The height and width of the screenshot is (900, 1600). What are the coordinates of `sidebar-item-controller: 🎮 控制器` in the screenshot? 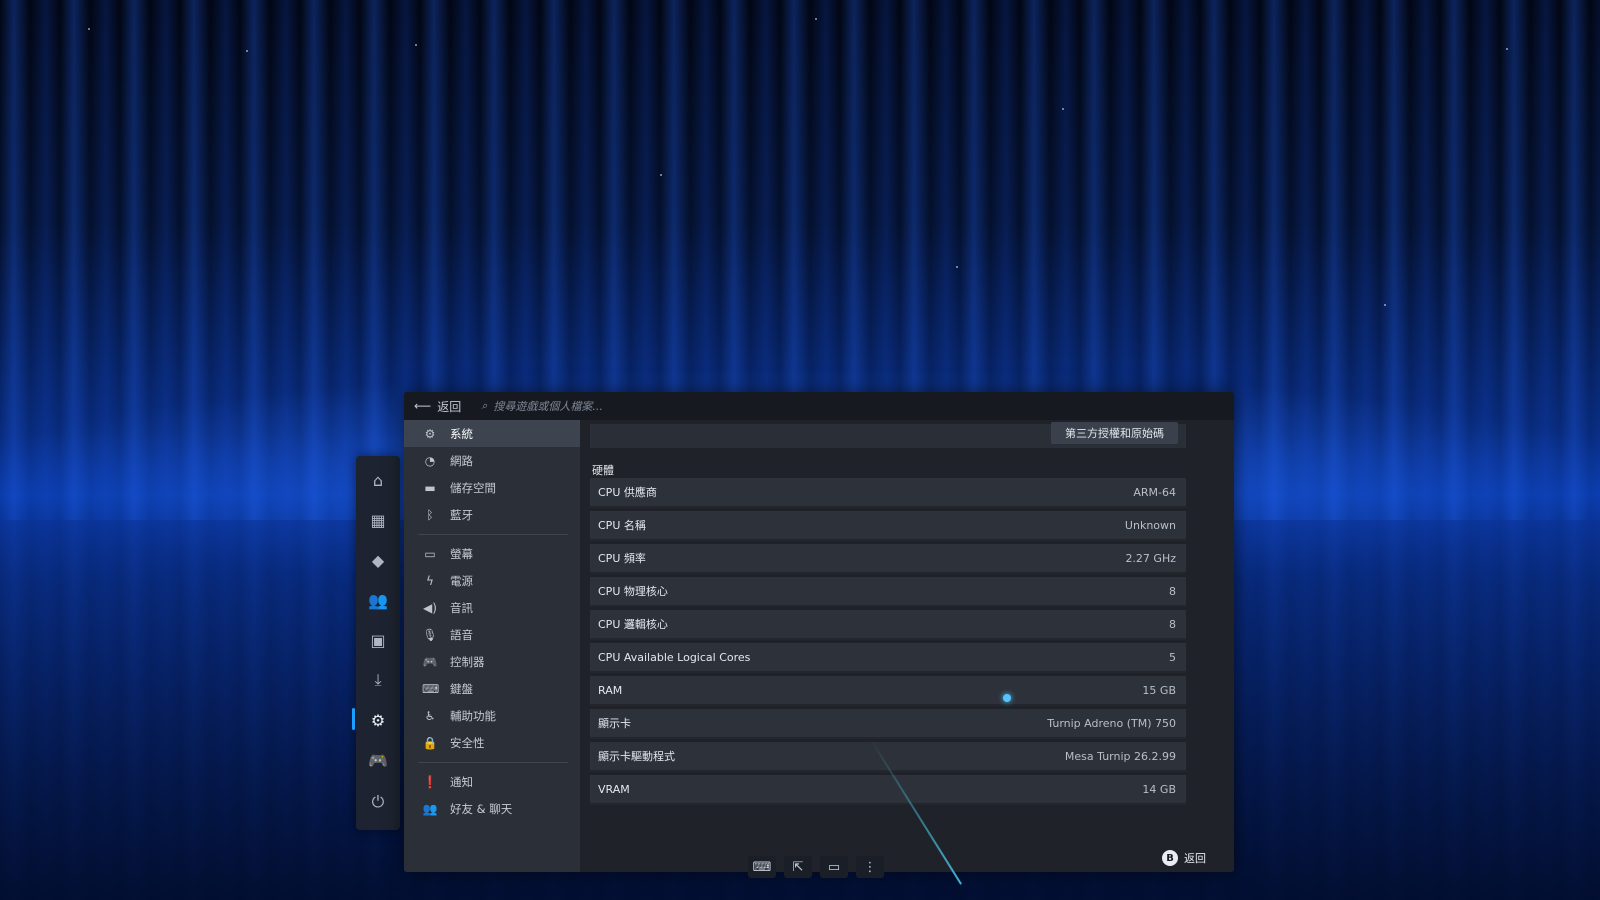 It's located at (492, 661).